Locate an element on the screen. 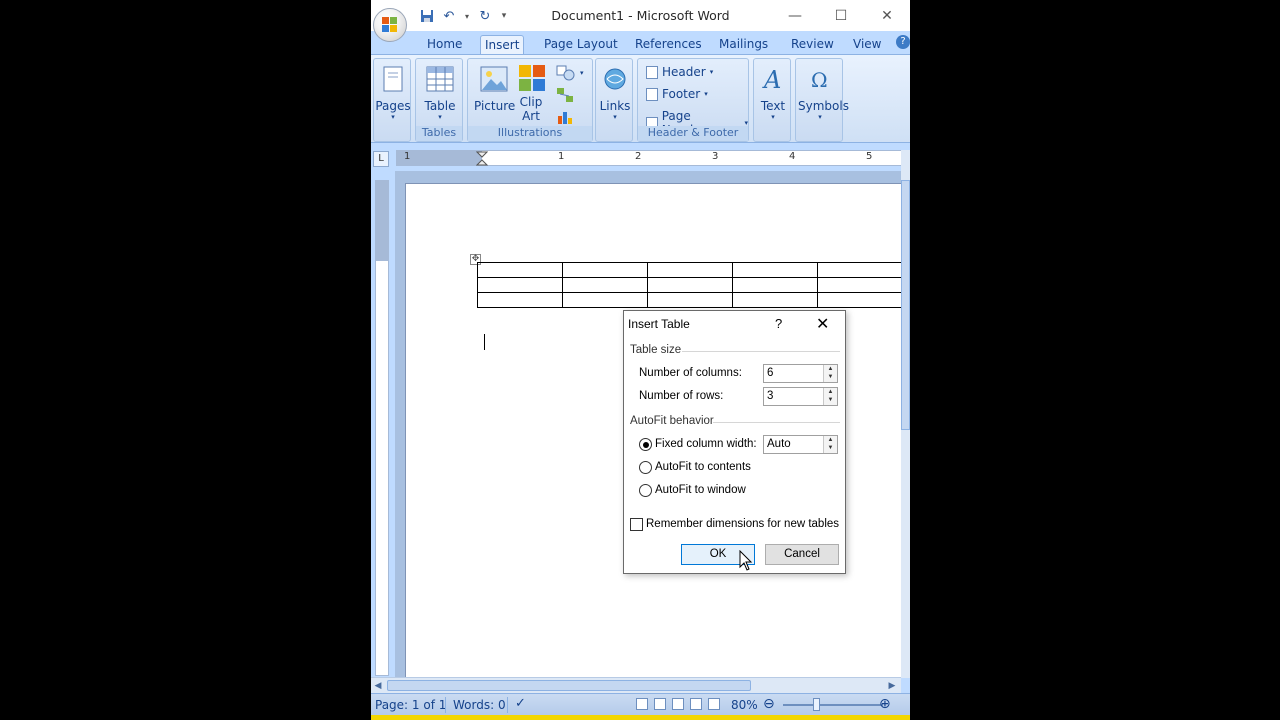 The width and height of the screenshot is (1280, 720). smartart-button is located at coordinates (565, 95).